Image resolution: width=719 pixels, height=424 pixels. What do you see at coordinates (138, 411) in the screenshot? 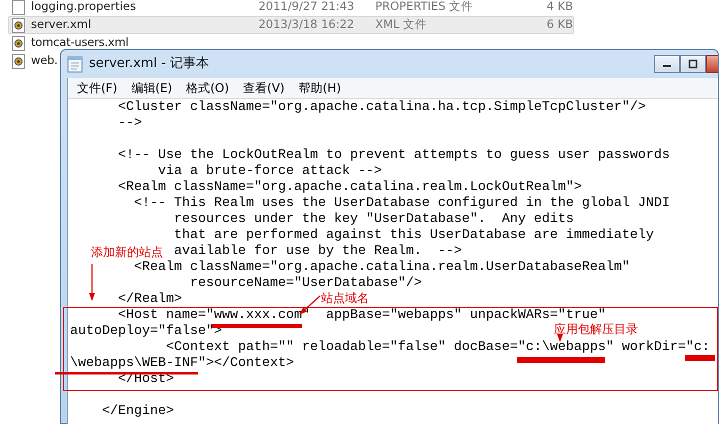
I see `code-line: </Engine>` at bounding box center [138, 411].